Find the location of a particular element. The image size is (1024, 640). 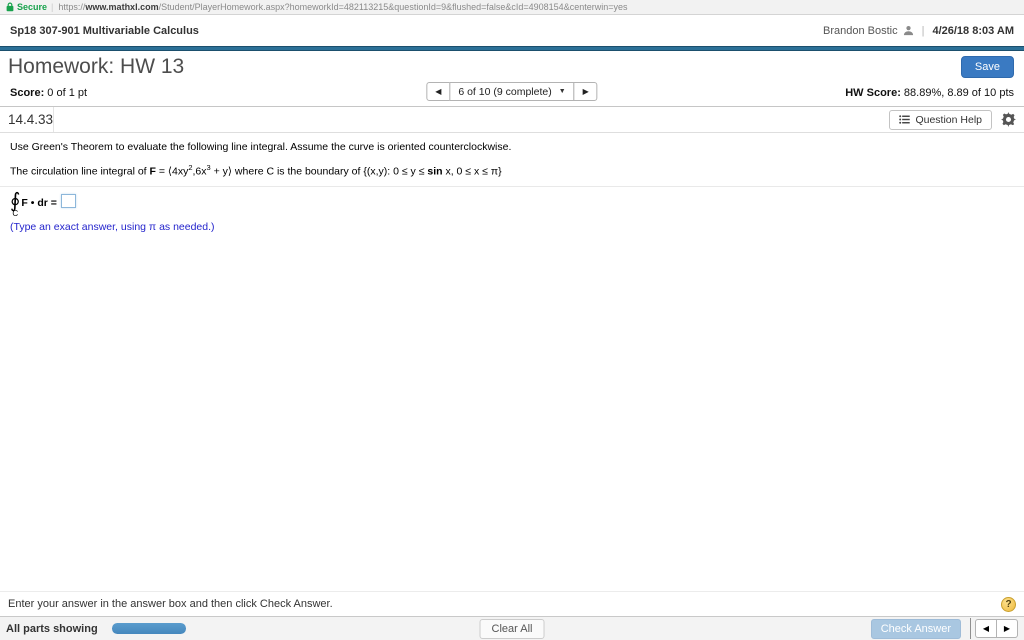

user-area: Brandon Bostic | 4/26/18 8:03 AM is located at coordinates (918, 31).